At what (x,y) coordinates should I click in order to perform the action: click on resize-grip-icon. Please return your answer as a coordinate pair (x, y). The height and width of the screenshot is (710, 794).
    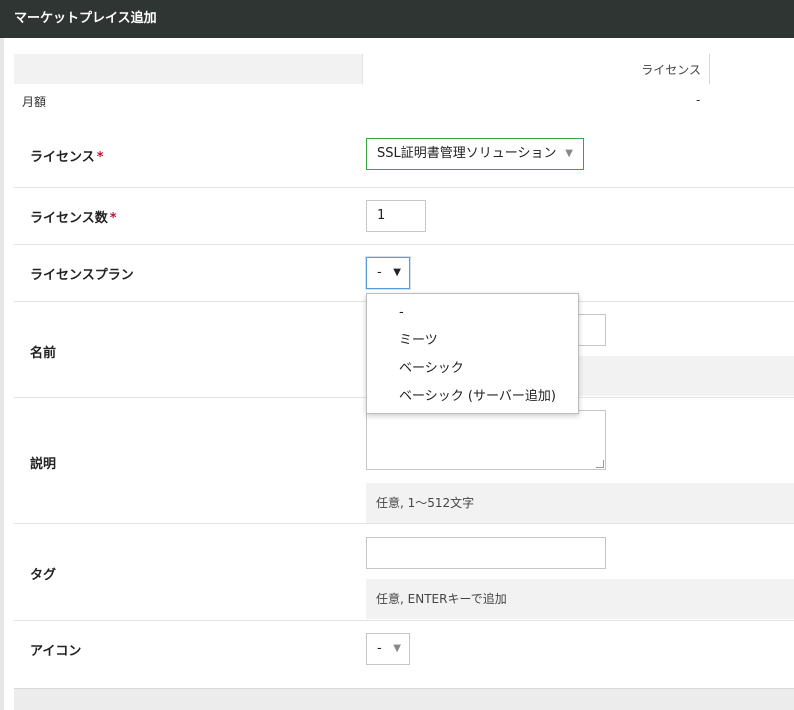
    Looking at the image, I should click on (600, 464).